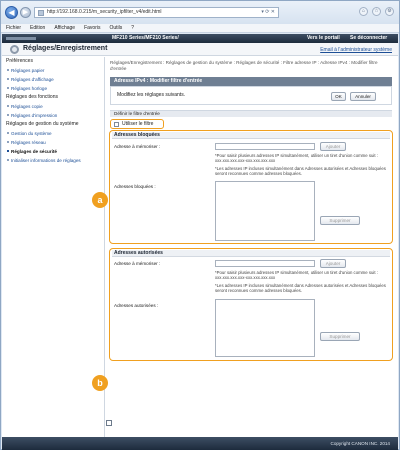 The image size is (400, 450). I want to click on sidebar-item-paper: Réglages papier, so click(53, 70).